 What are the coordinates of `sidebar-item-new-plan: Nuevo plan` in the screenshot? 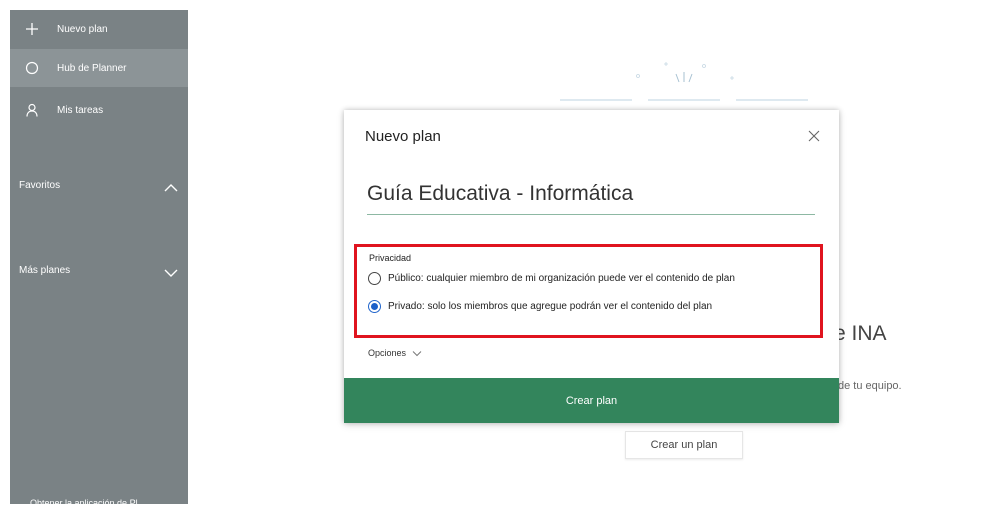 It's located at (99, 29).